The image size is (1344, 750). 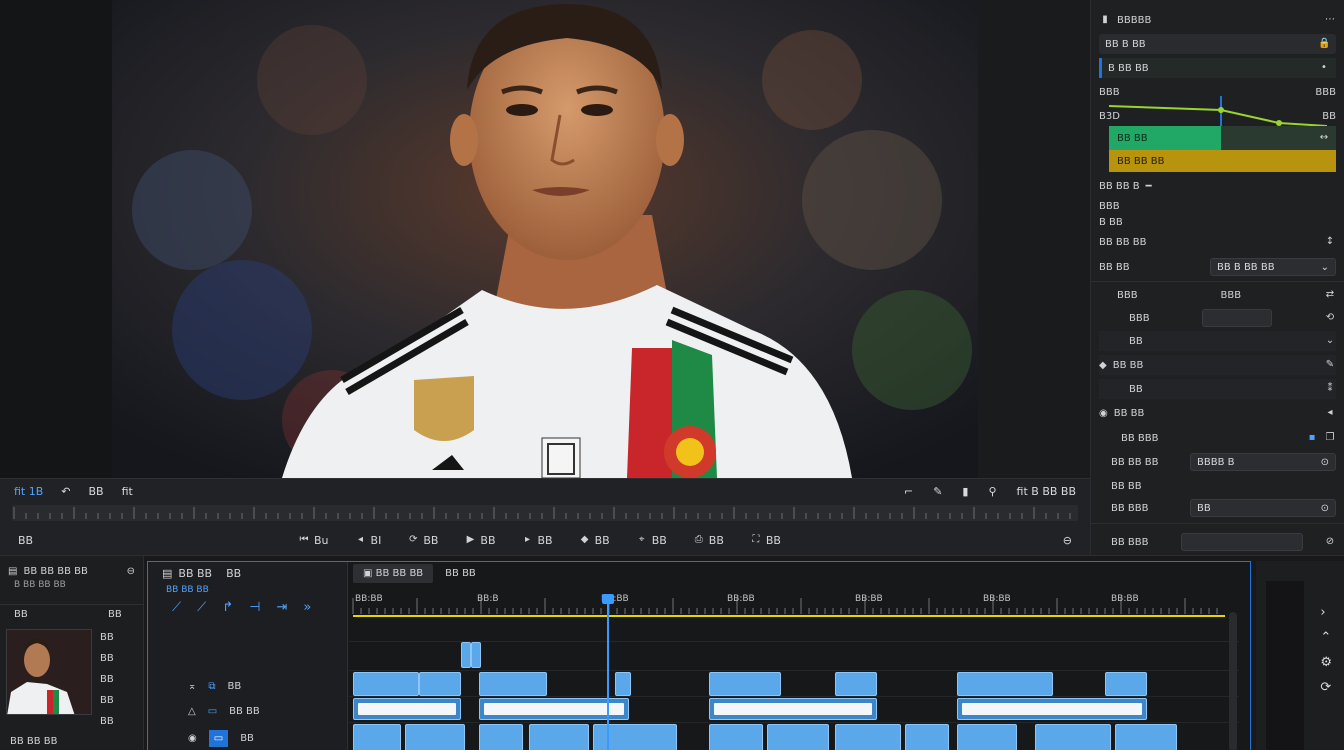 I want to click on inspector-number-field, so click(x=1236, y=318).